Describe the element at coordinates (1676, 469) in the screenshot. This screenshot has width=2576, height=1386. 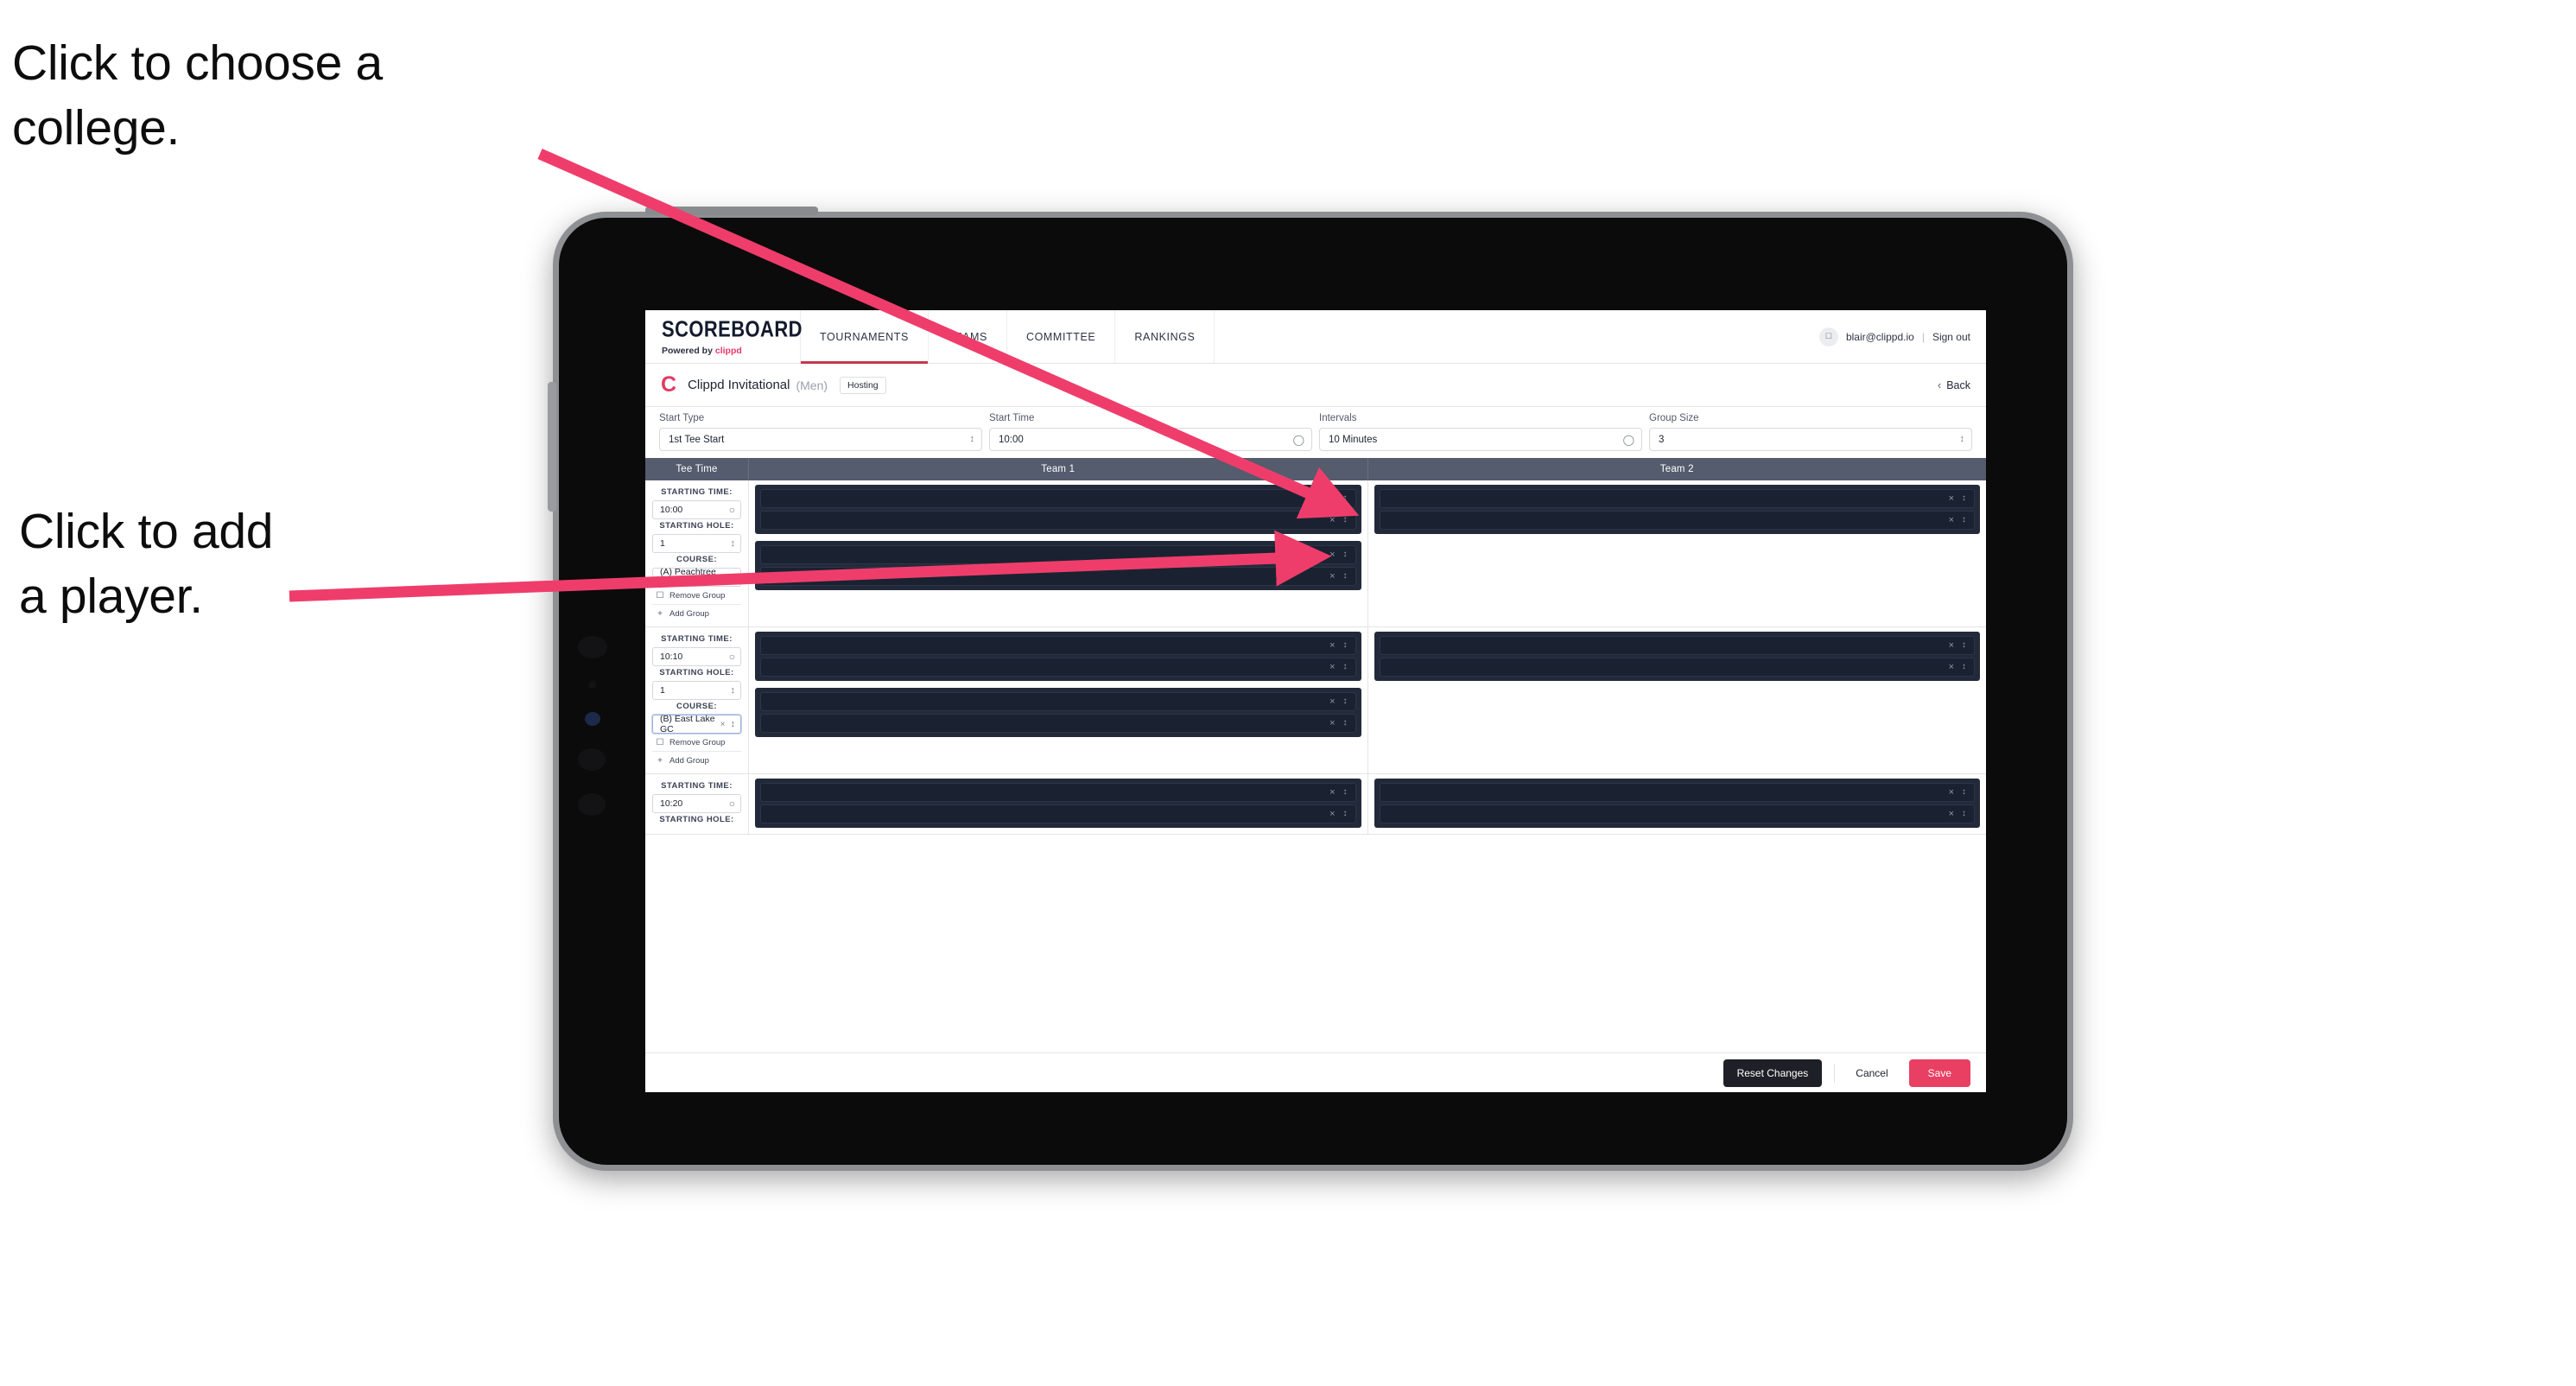
I see `column-header-team-2: Team 2` at that location.